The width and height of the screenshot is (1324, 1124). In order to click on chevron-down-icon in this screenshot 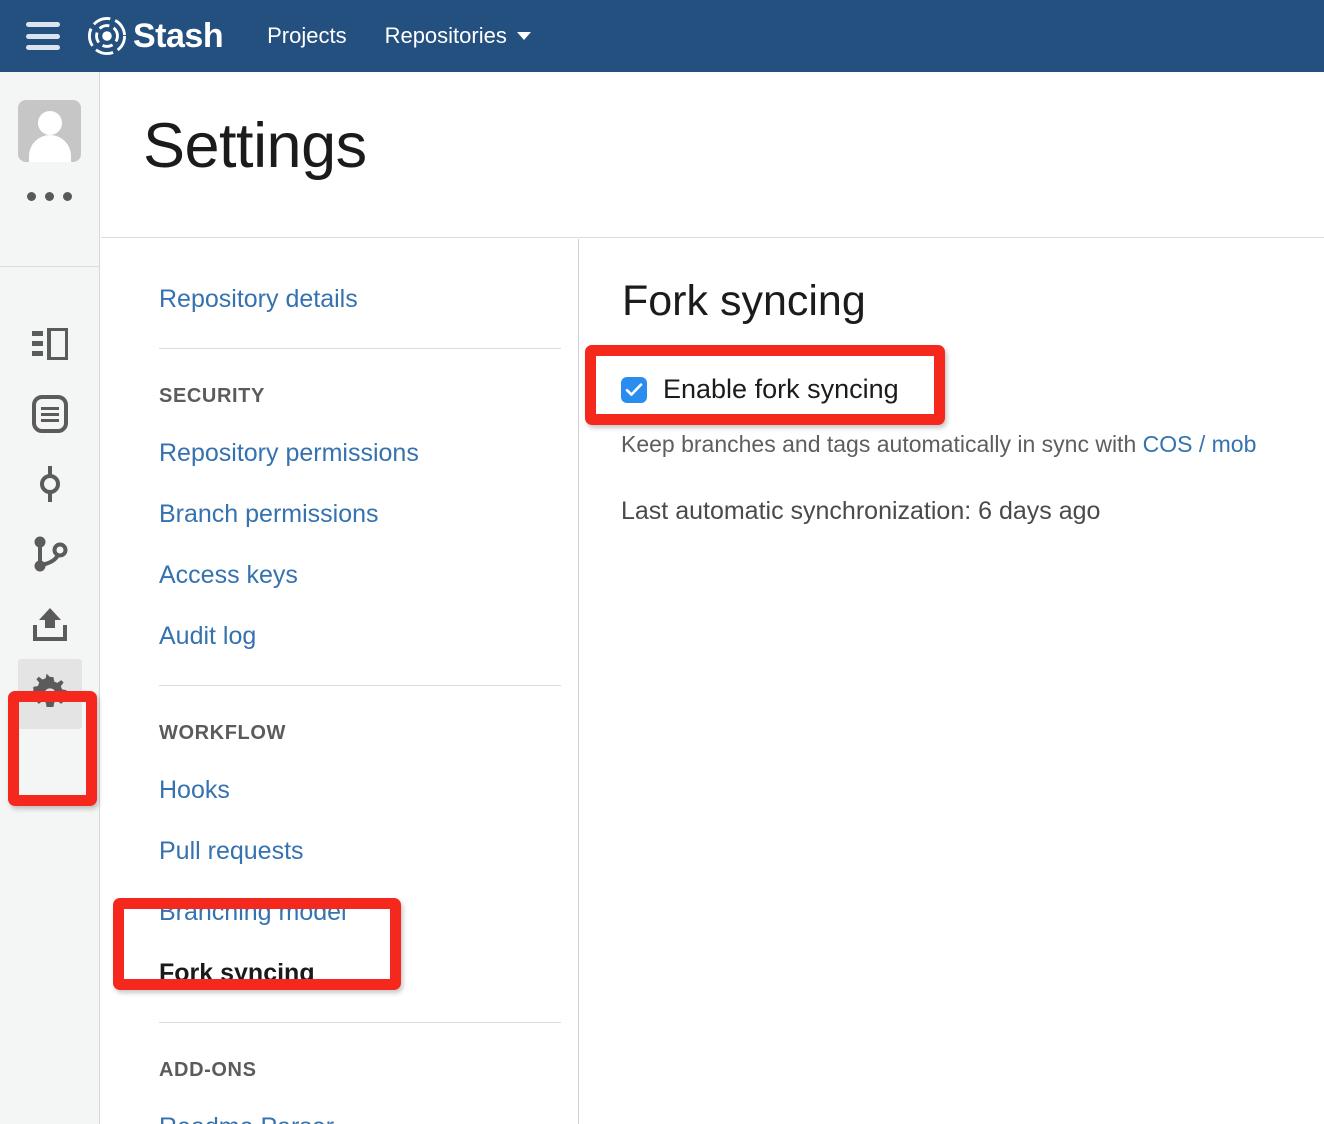, I will do `click(523, 36)`.